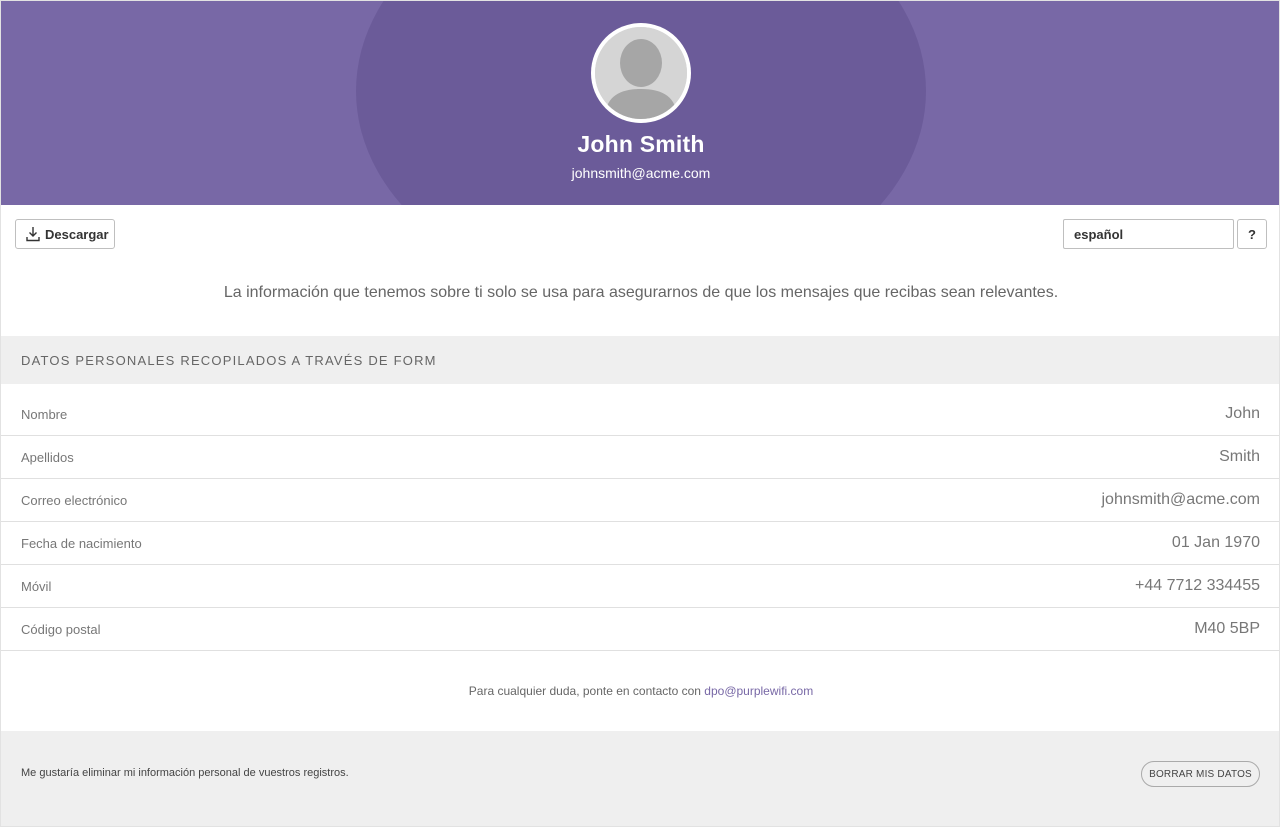 This screenshot has height=827, width=1280. What do you see at coordinates (640, 543) in the screenshot?
I see `list-item: Fecha de nacimiento 01 Jan 1970` at bounding box center [640, 543].